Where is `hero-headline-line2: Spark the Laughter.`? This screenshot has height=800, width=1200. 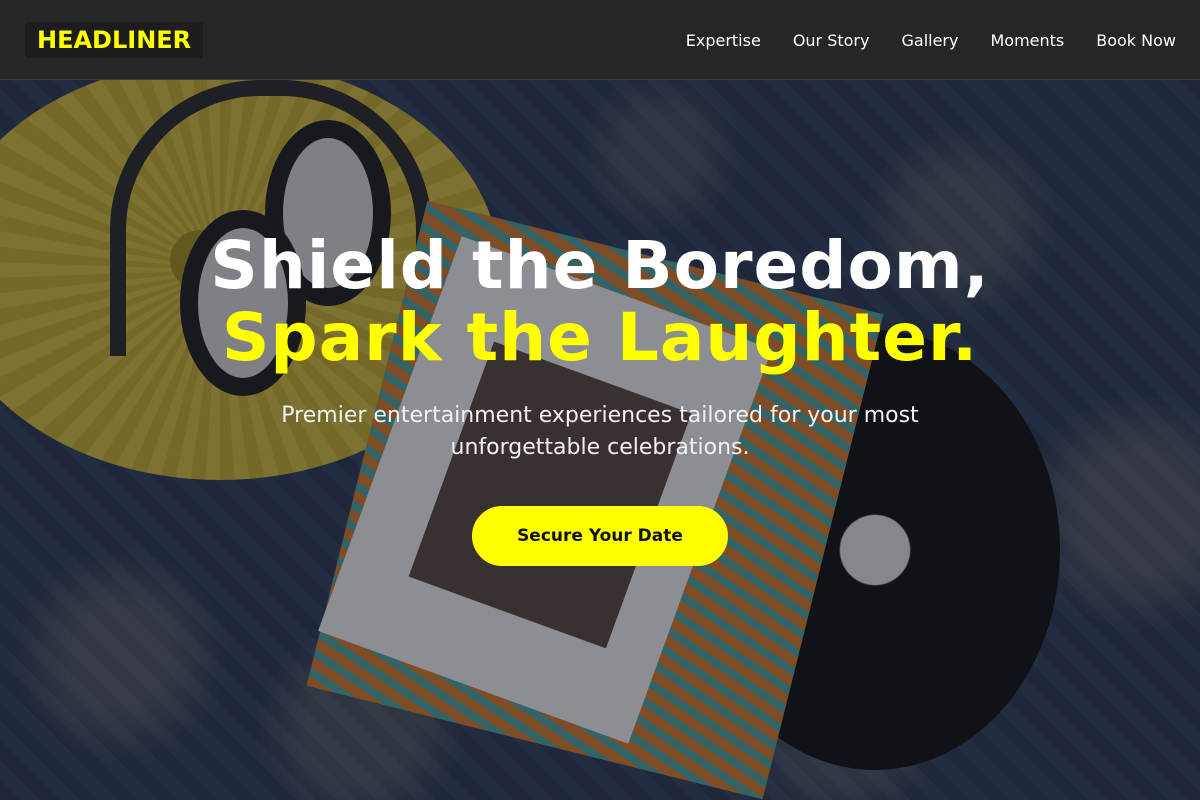 hero-headline-line2: Spark the Laughter. is located at coordinates (600, 337).